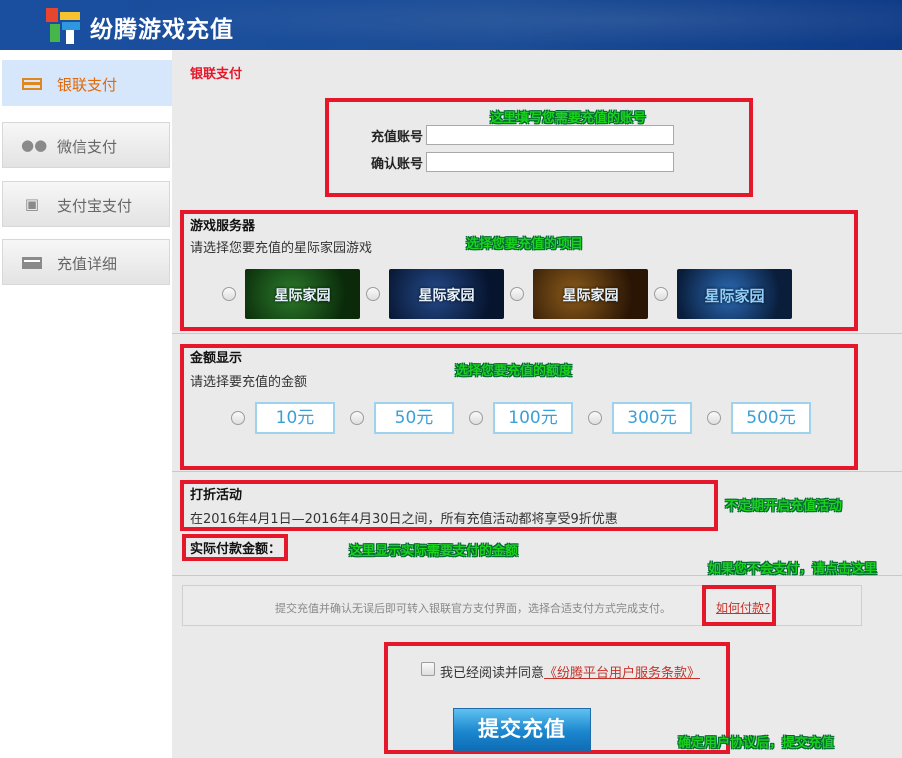  I want to click on agreement-text: 我已经阅读并同意《纷腾平台用户服务条款》, so click(570, 671).